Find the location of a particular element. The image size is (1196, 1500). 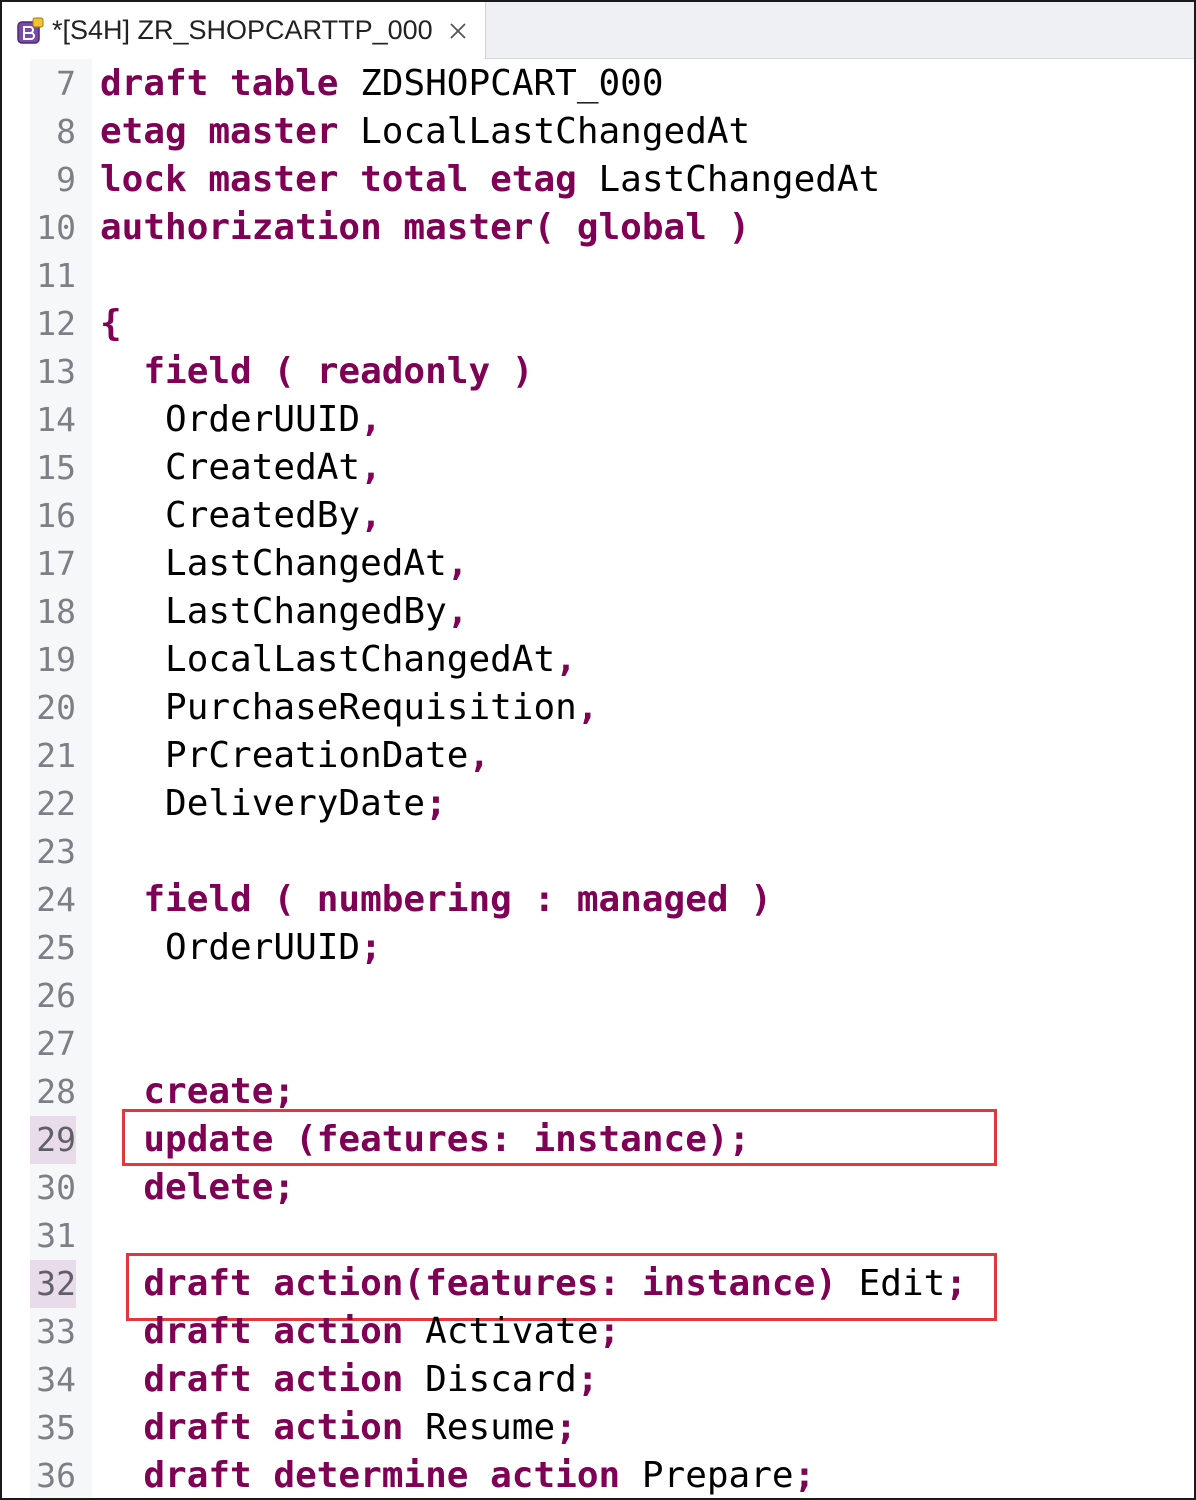

line-number: 28 is located at coordinates (56, 1091).